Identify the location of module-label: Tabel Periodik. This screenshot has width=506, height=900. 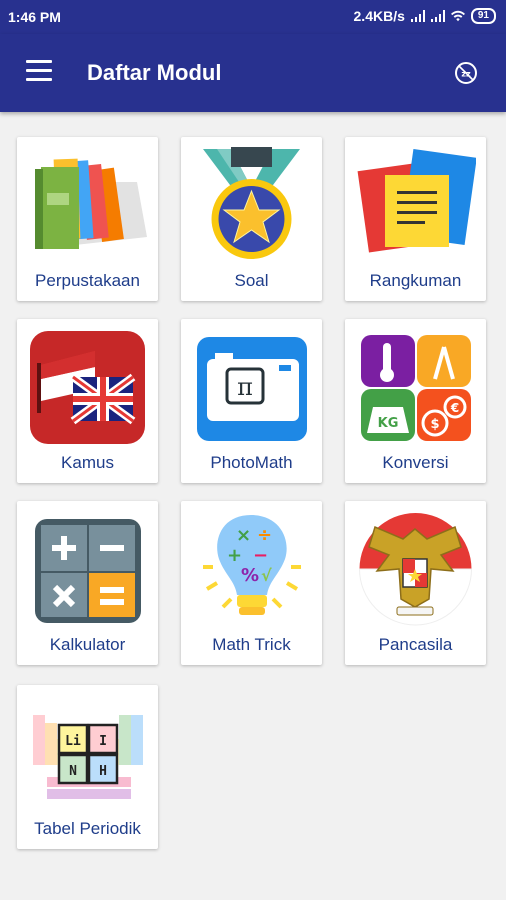
(87, 828).